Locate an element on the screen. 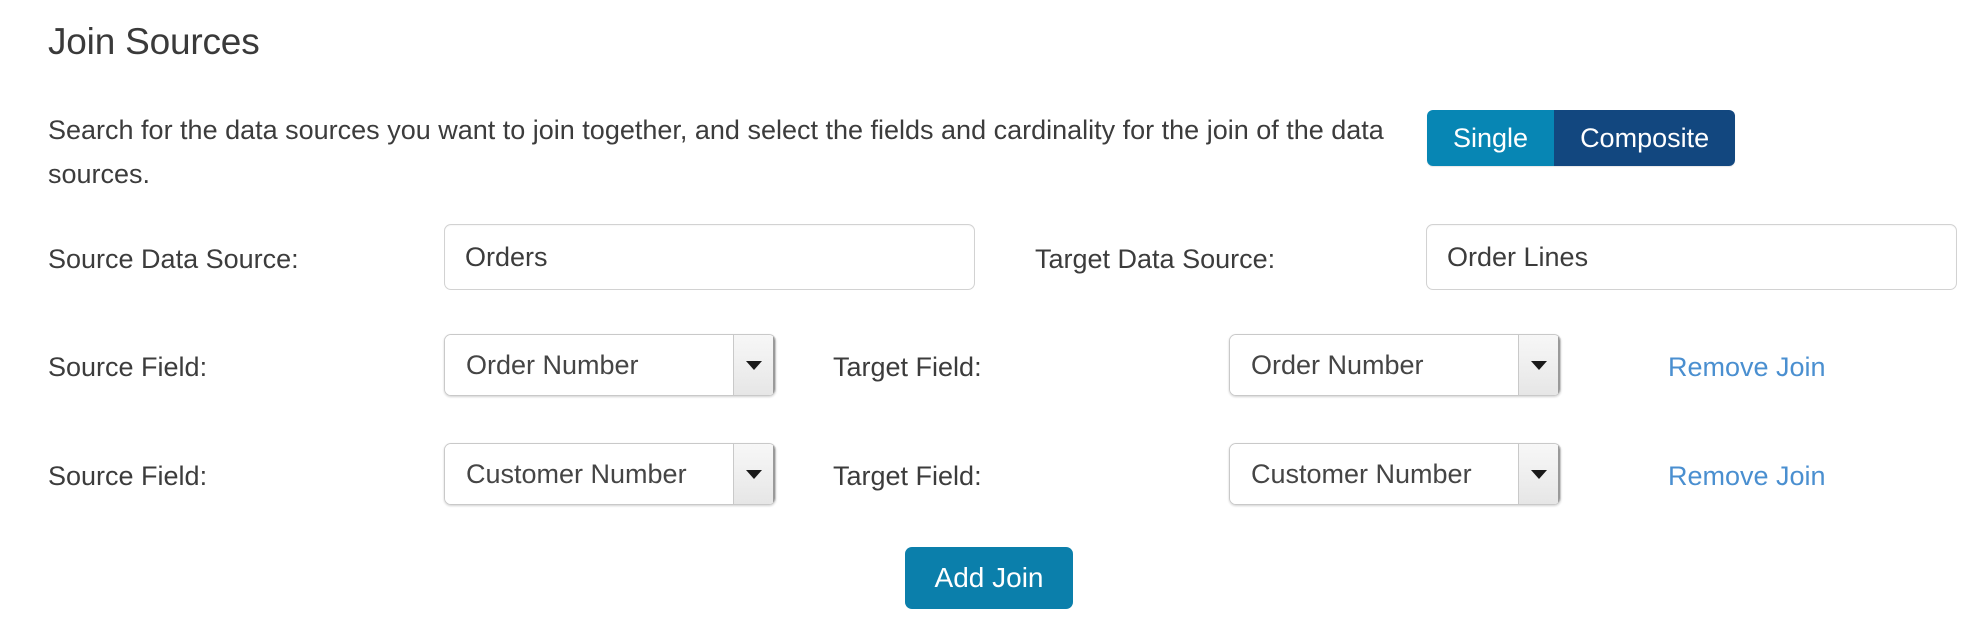 This screenshot has width=1986, height=620. source-field-selected-value: Customer Number is located at coordinates (589, 474).